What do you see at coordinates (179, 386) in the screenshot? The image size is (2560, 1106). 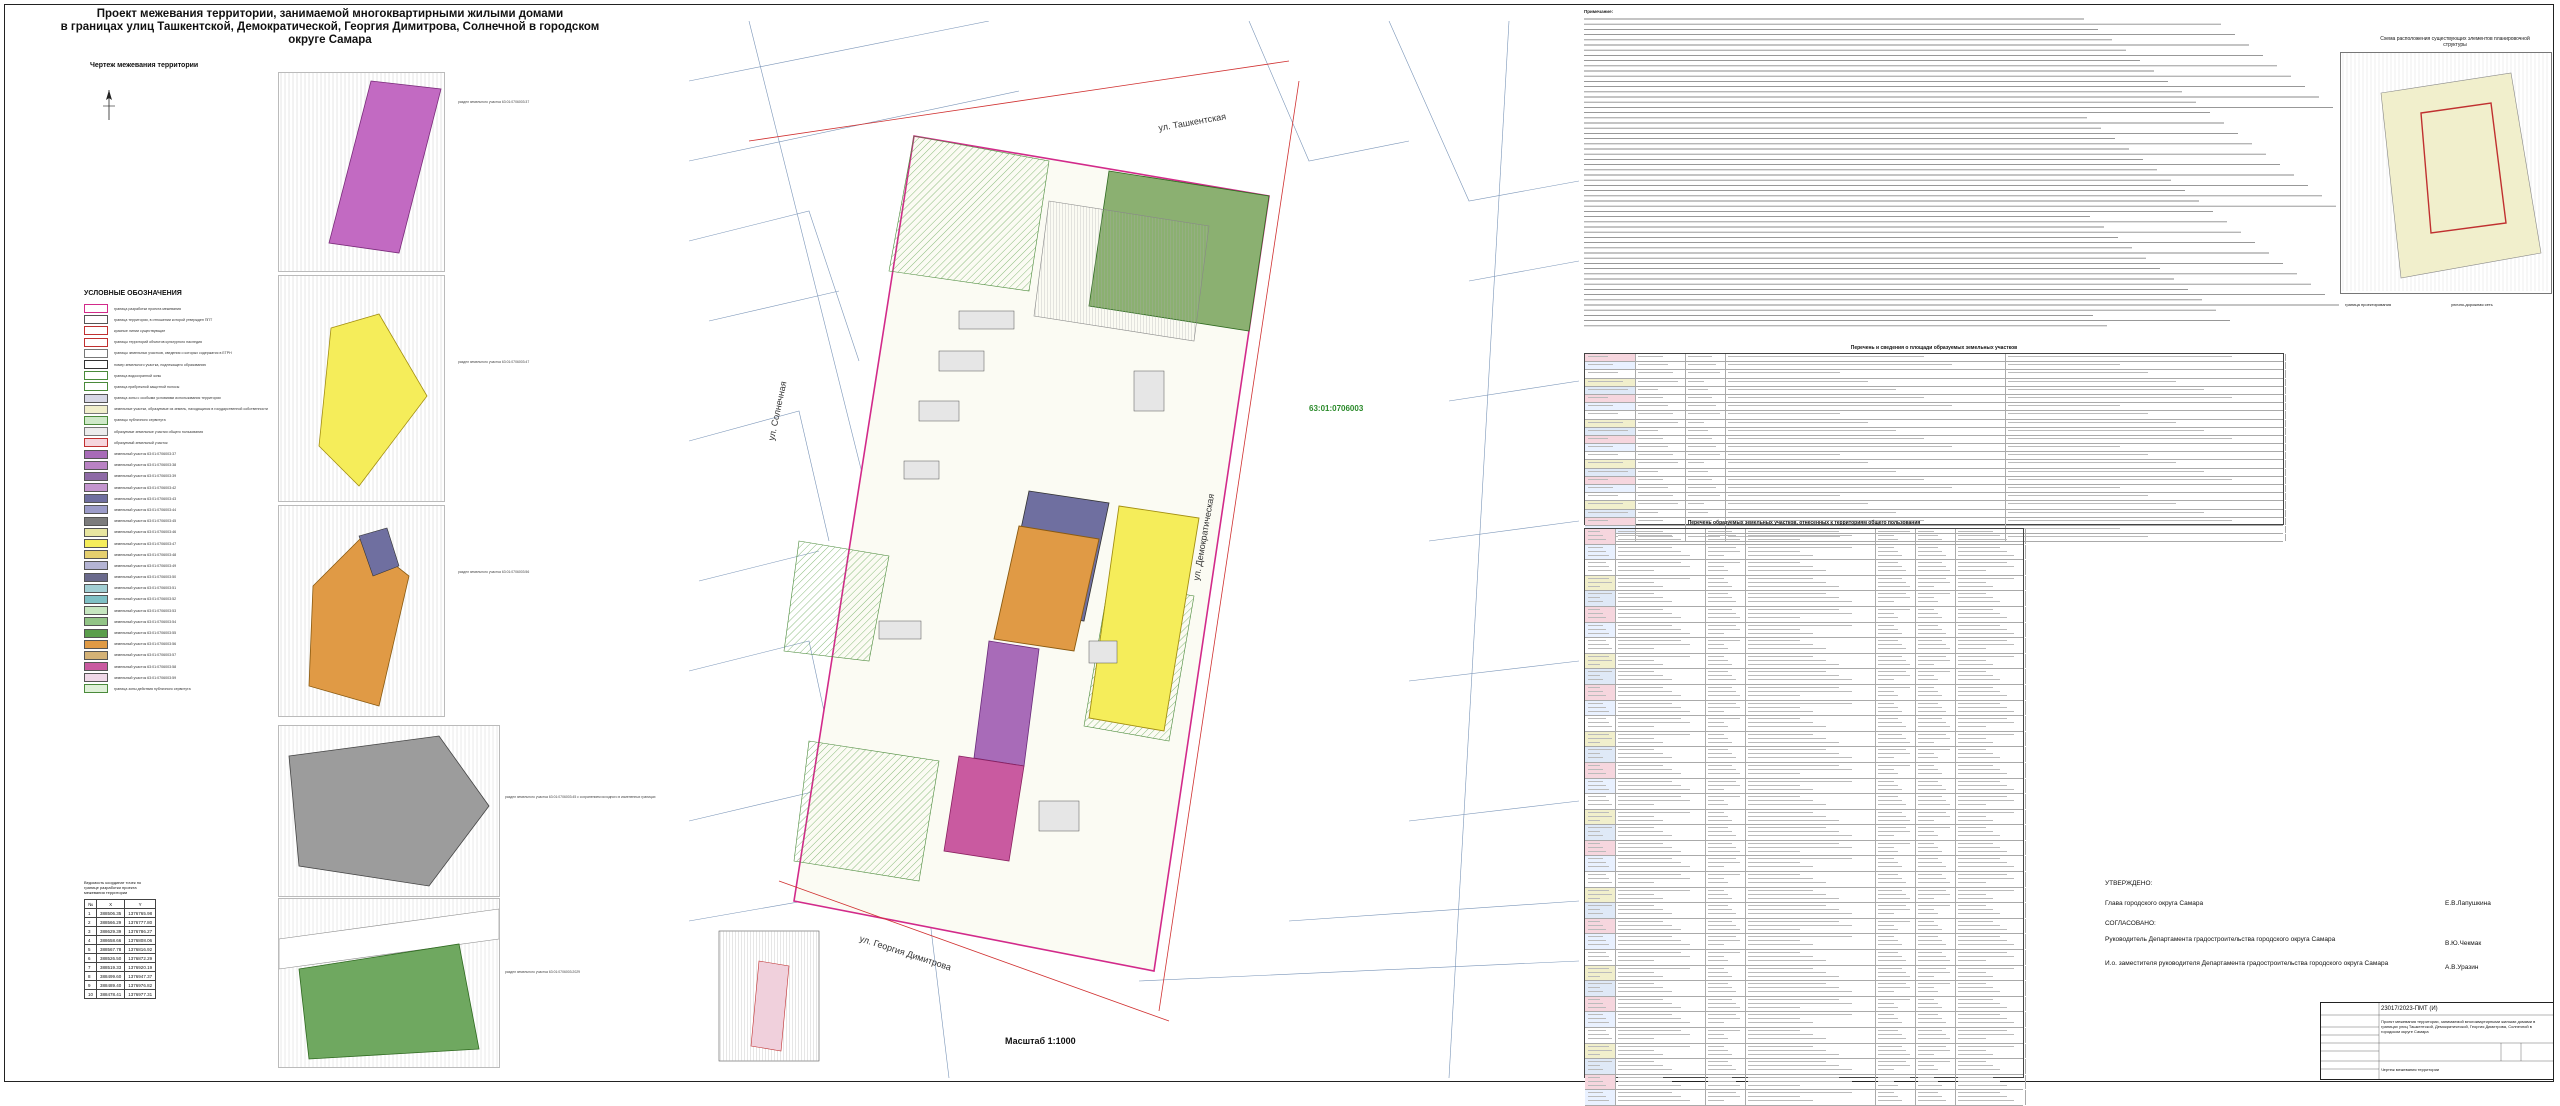 I see `legend-item: граница прибрежной защитной полосы` at bounding box center [179, 386].